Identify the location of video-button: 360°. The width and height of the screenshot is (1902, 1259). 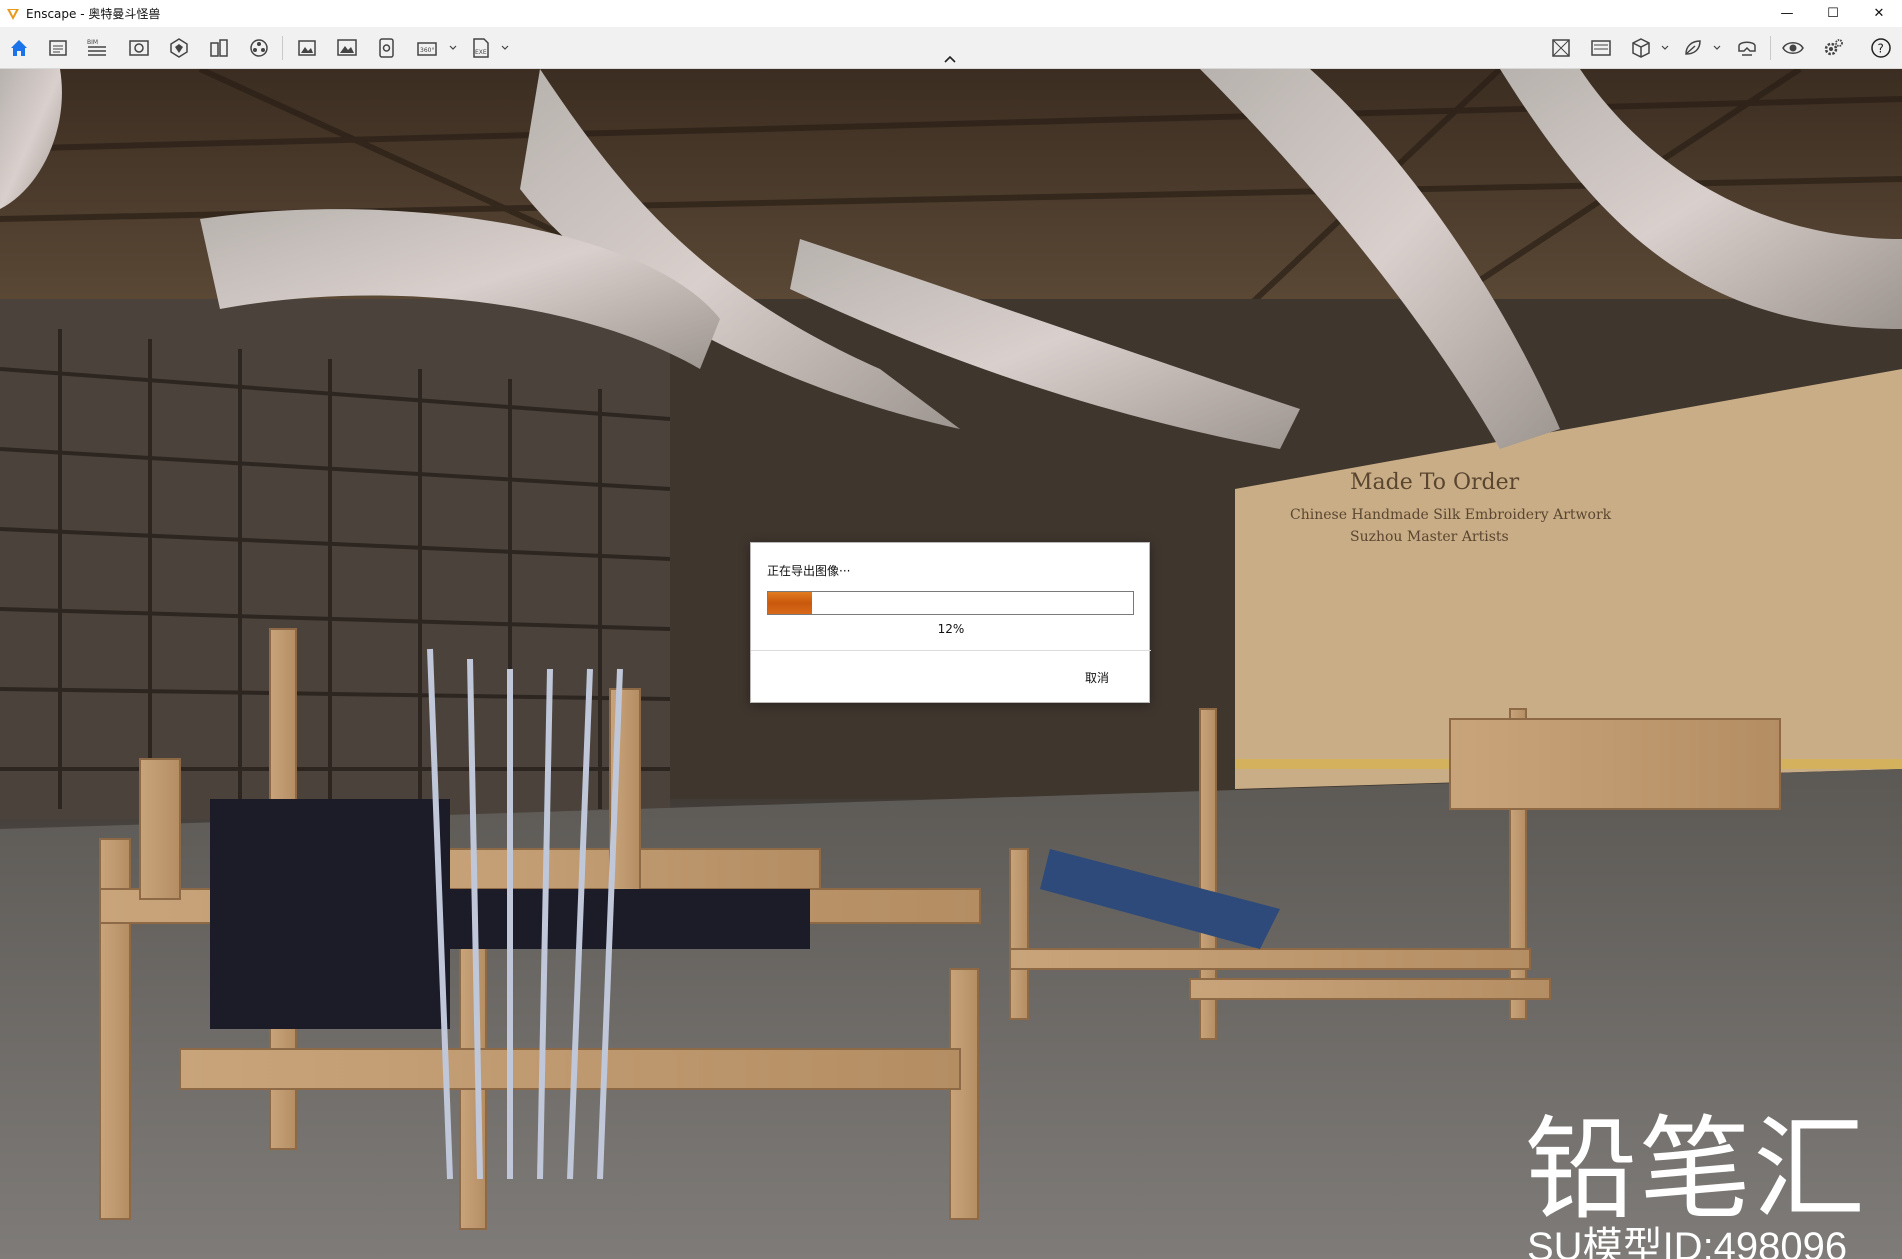
(427, 48).